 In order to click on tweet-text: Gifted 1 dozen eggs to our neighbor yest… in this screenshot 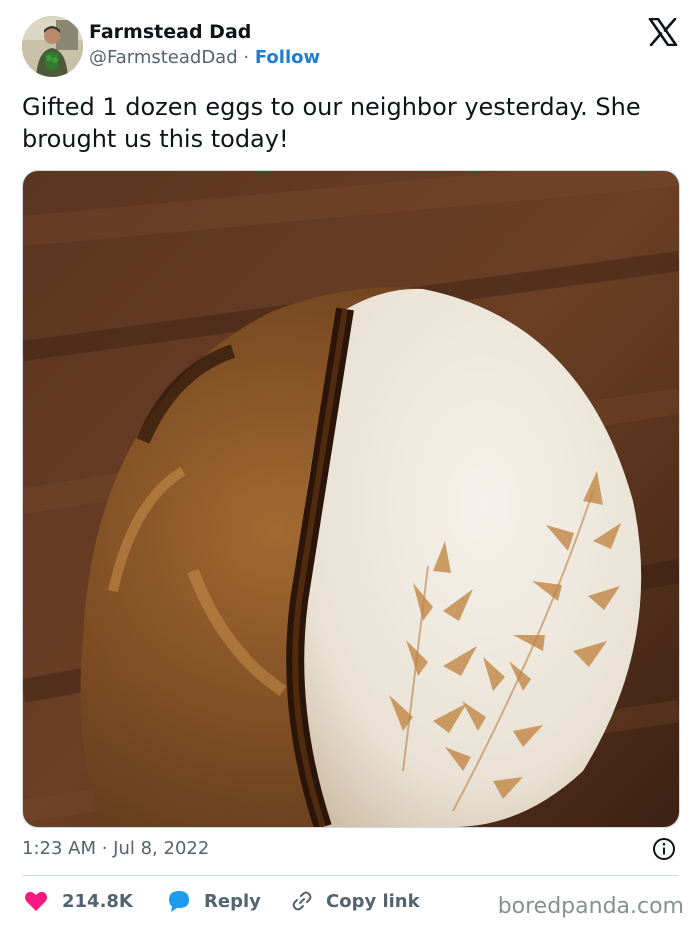, I will do `click(331, 123)`.